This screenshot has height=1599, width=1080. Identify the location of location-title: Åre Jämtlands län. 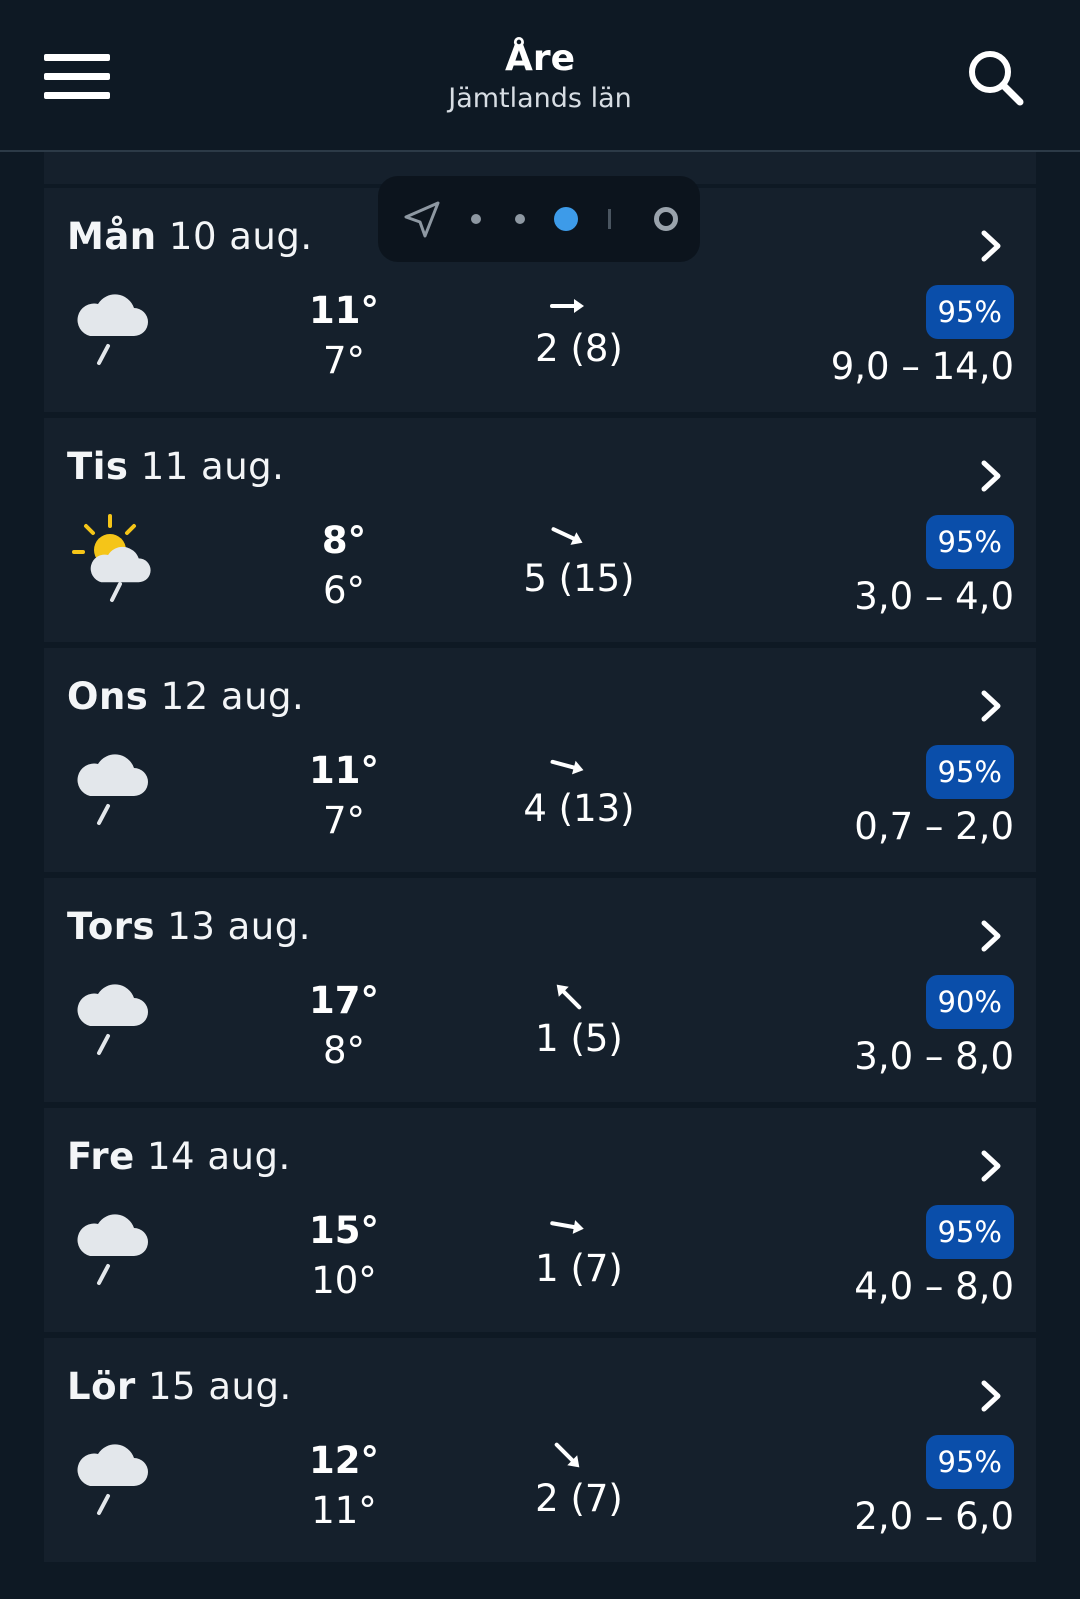
(540, 76).